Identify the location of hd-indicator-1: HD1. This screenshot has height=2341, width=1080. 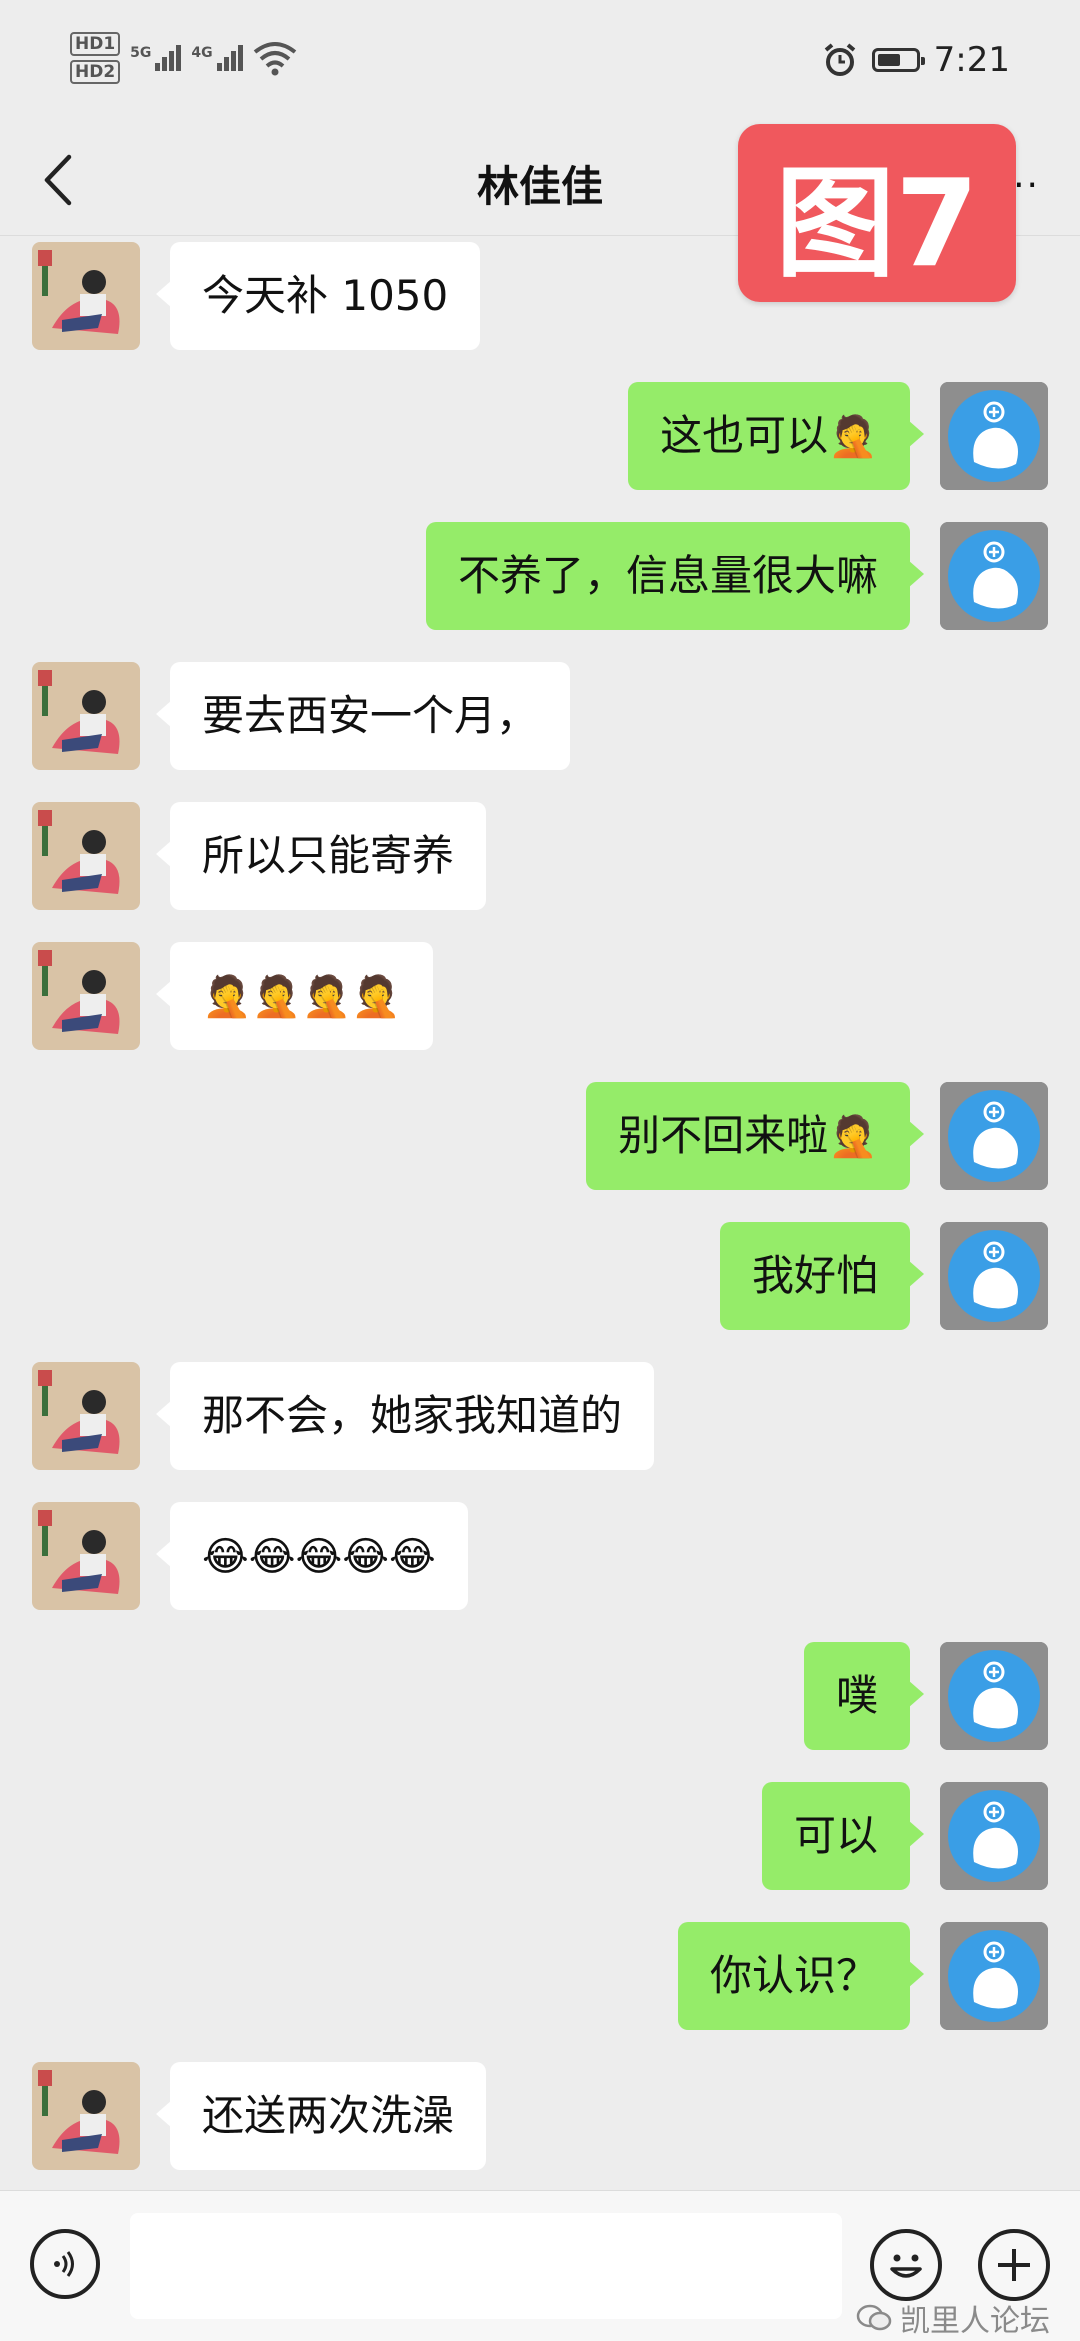
(95, 44).